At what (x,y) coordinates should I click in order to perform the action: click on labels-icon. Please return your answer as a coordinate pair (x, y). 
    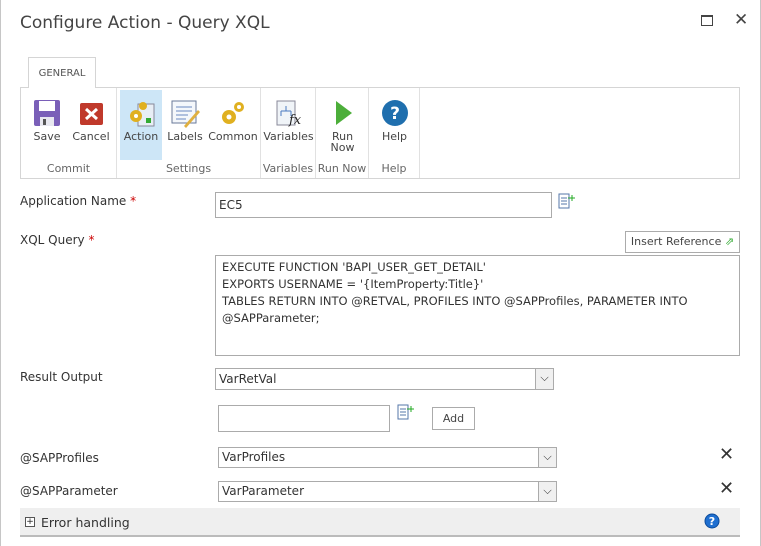
    Looking at the image, I should click on (185, 114).